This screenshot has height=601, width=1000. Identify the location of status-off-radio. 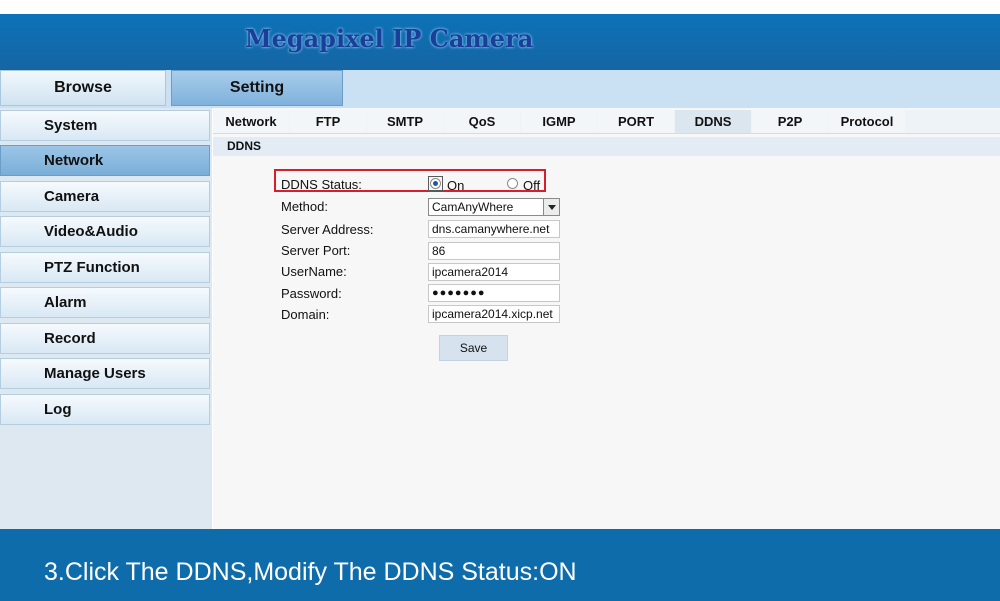
(512, 183).